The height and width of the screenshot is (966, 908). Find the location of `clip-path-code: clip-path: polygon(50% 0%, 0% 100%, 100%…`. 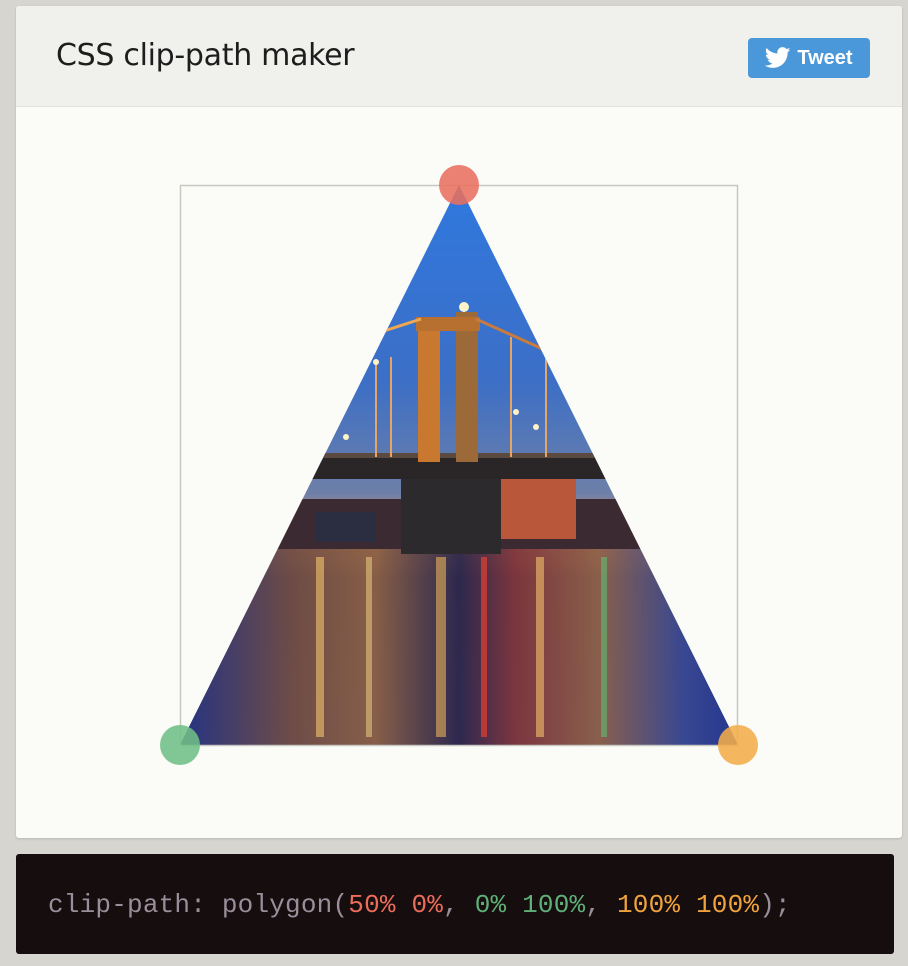

clip-path-code: clip-path: polygon(50% 0%, 0% 100%, 100%… is located at coordinates (419, 905).